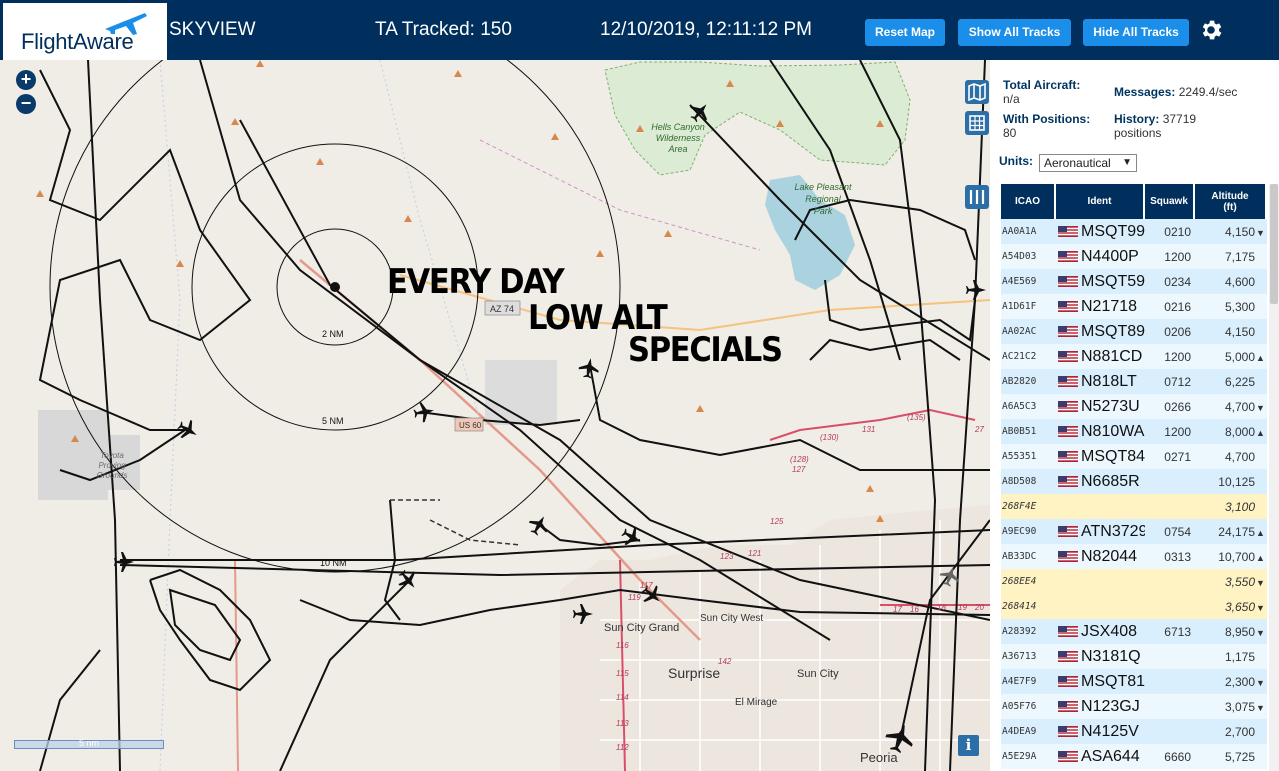  I want to click on svg-text: 121, so click(754, 553).